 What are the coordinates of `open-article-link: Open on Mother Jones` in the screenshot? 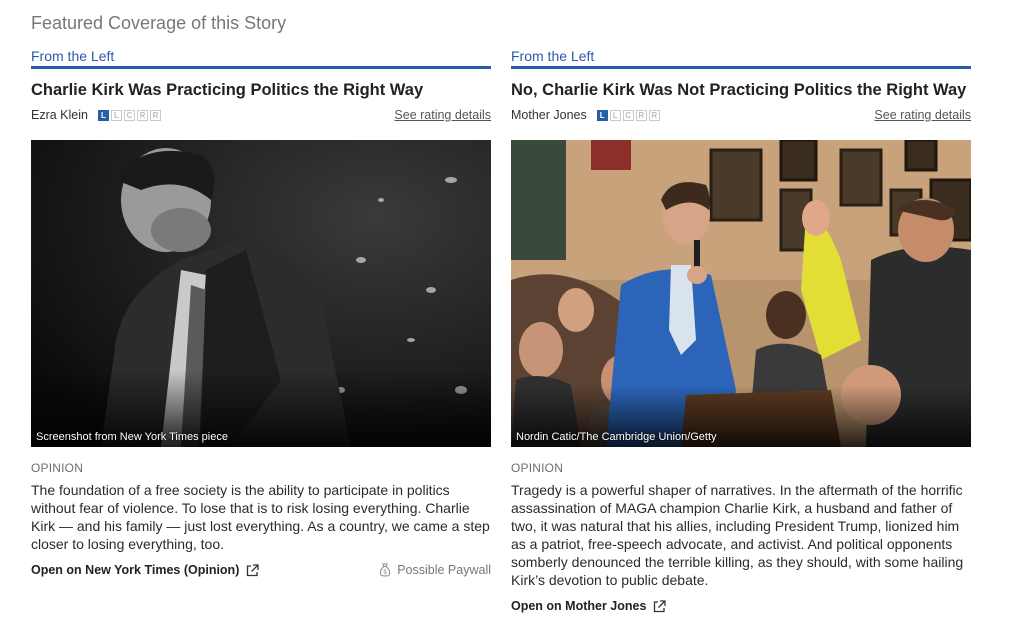 It's located at (589, 606).